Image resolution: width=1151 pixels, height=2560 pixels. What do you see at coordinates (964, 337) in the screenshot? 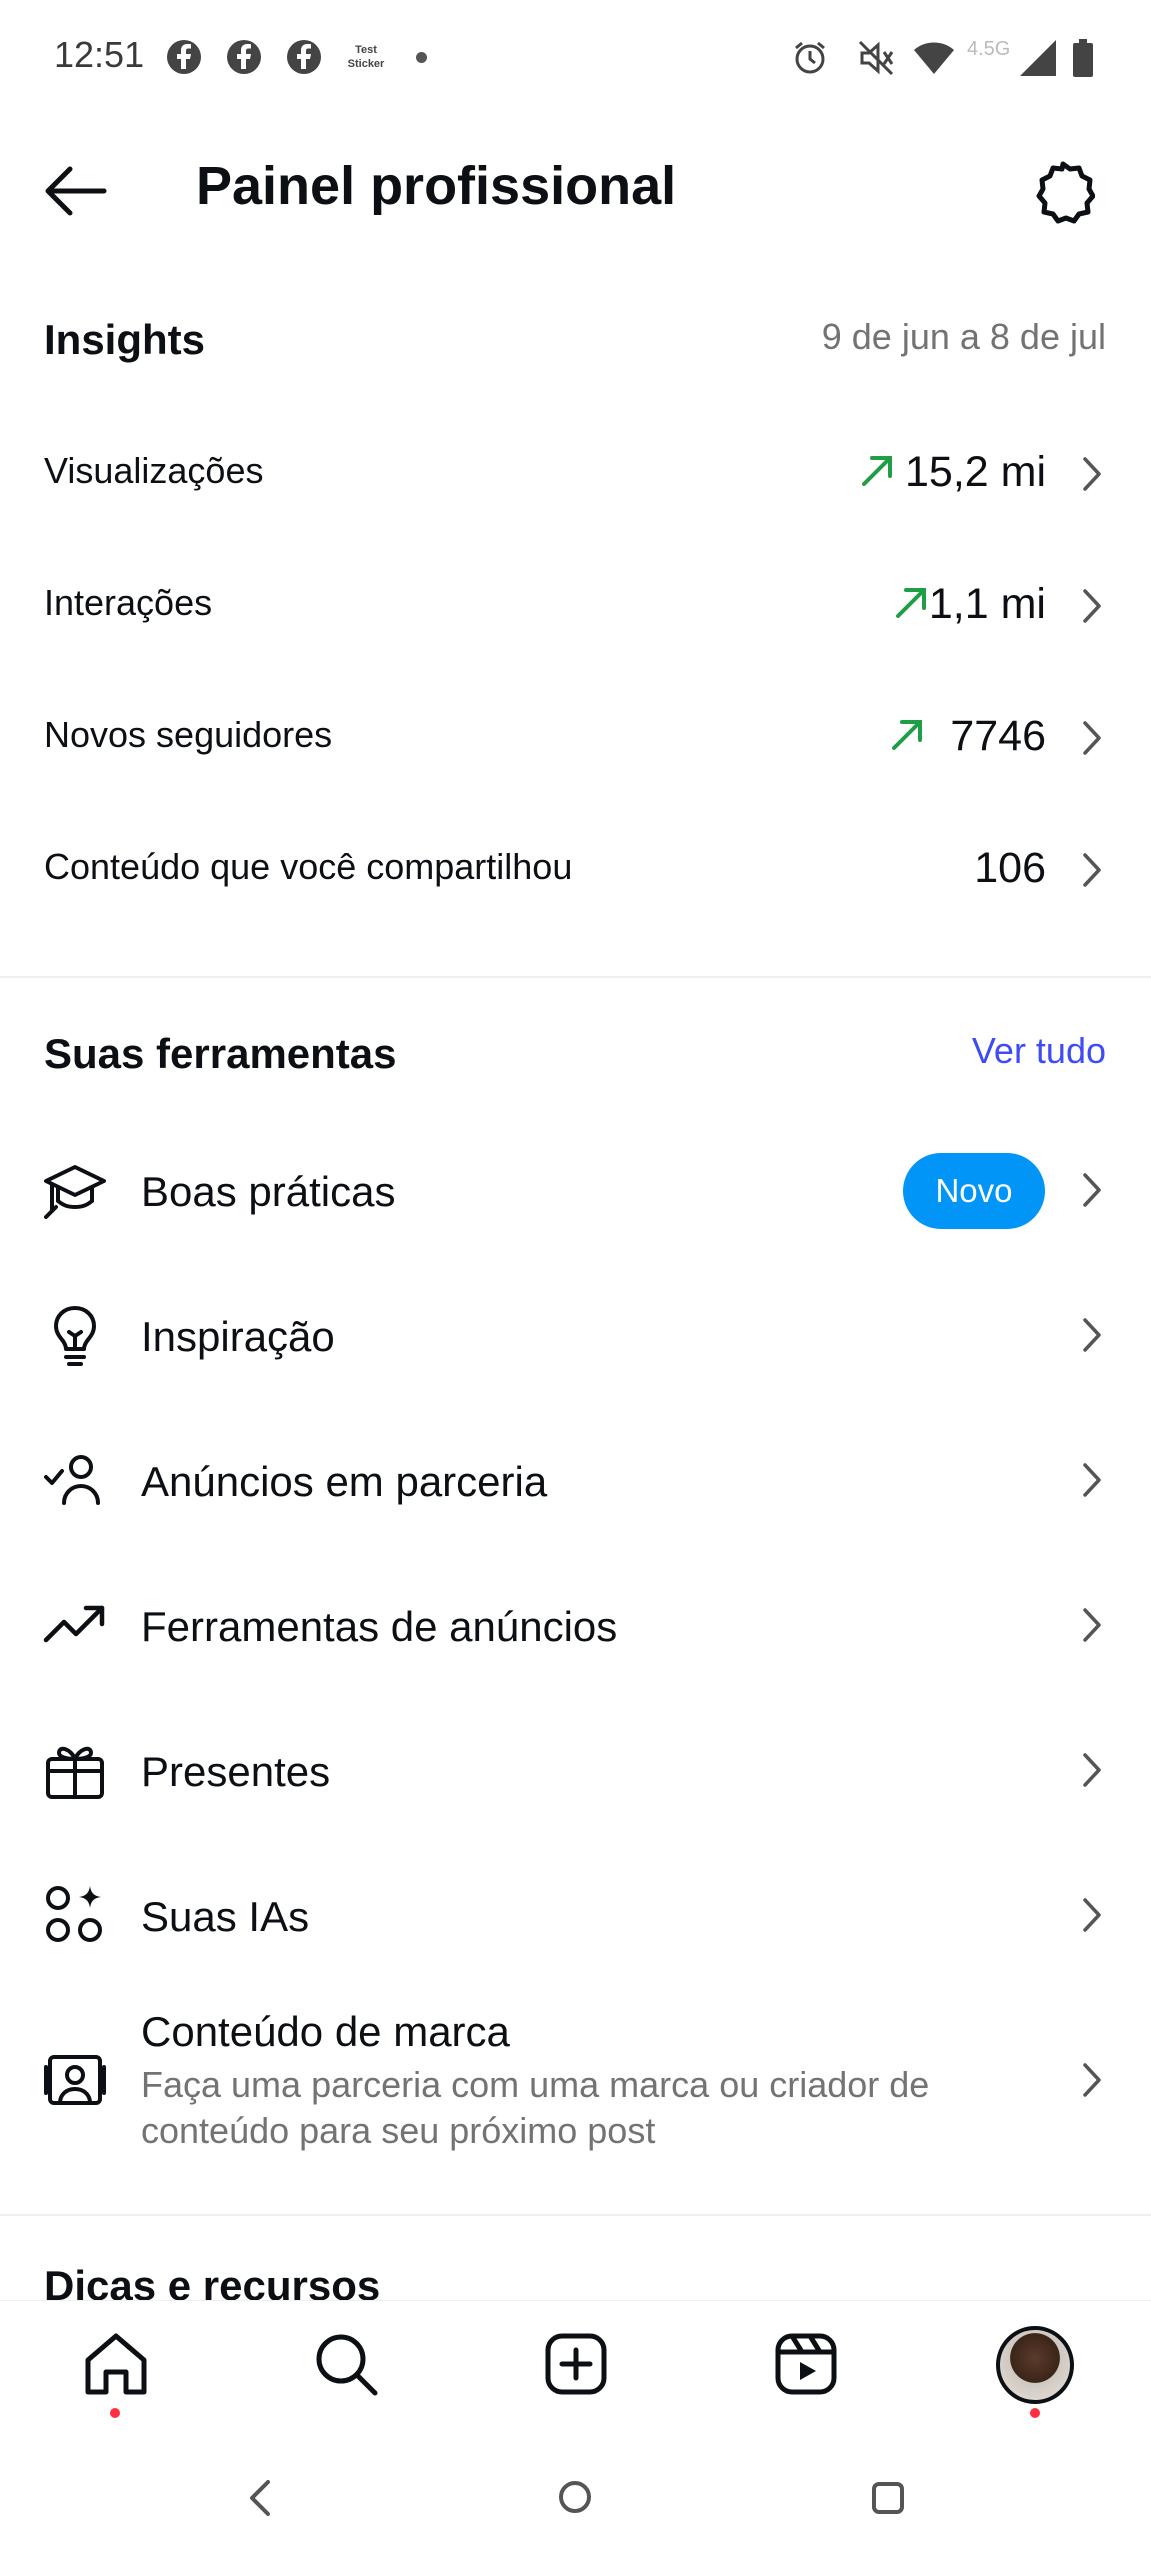
I see `date-range: 9 de jun a 8 de jul` at bounding box center [964, 337].